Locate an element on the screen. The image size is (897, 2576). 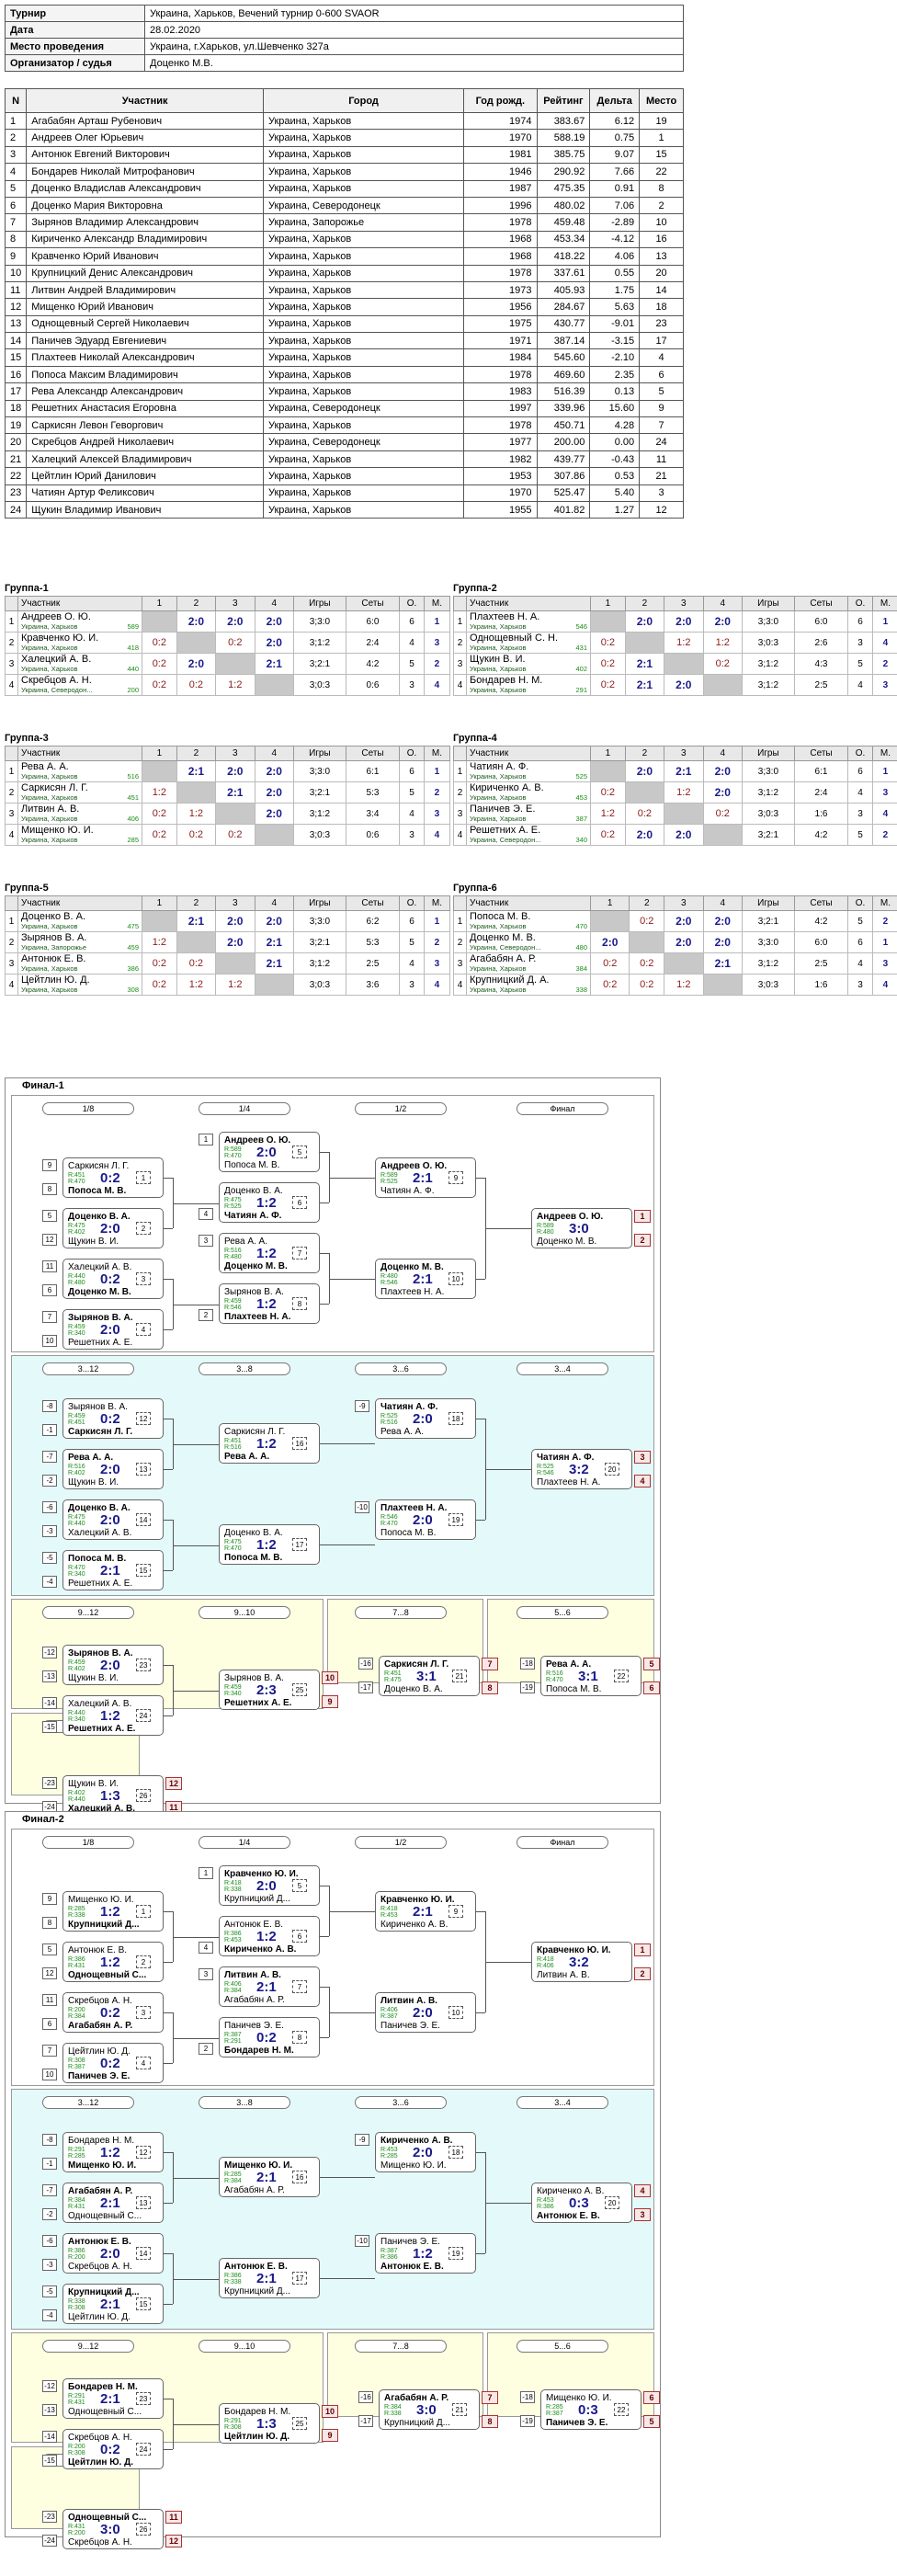
match-number: 12 is located at coordinates (144, 2152).